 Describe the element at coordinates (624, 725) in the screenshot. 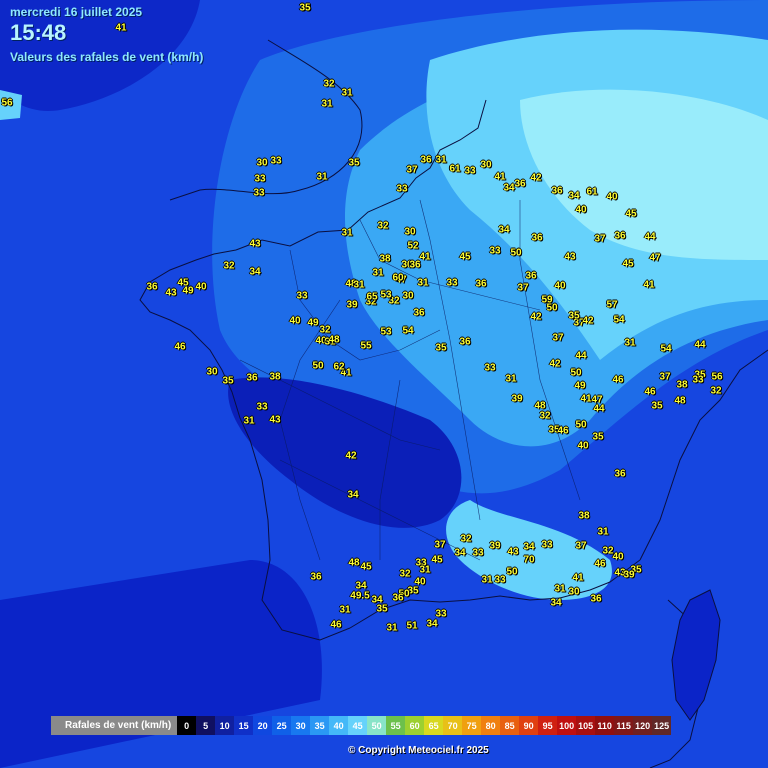

I see `legend-swatch: 115` at that location.